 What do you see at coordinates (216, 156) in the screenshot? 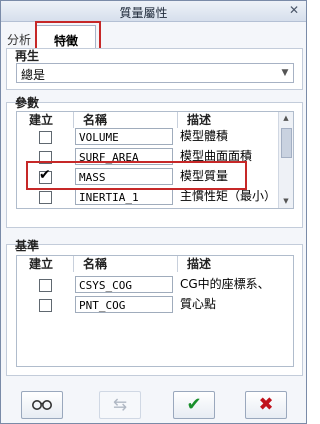
I see `param-description: 模型曲面面積` at bounding box center [216, 156].